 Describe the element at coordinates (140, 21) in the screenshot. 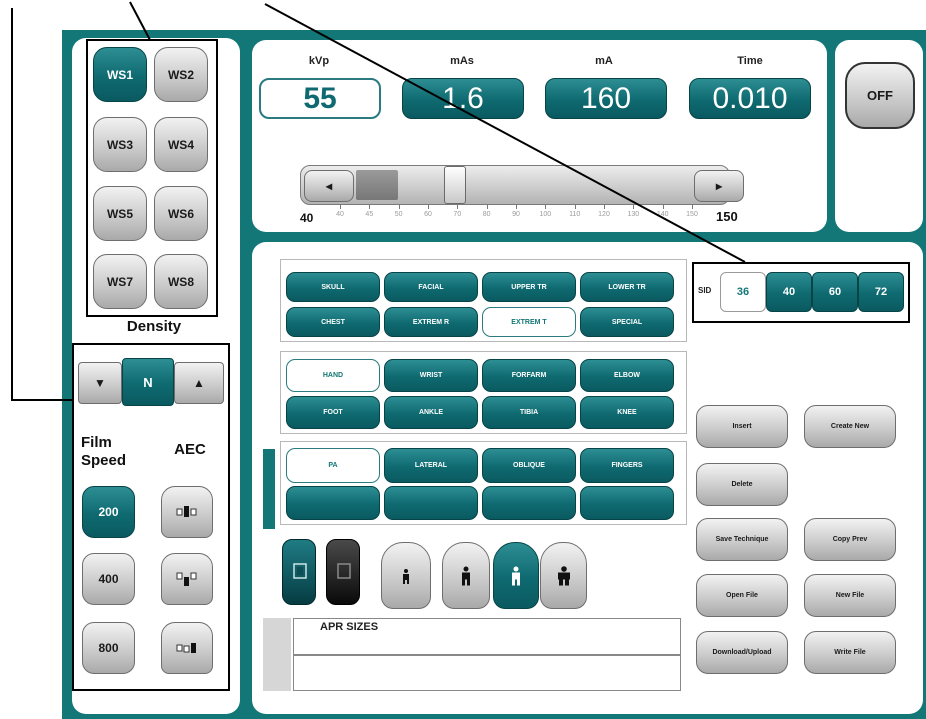

I see `density-callout-line` at that location.